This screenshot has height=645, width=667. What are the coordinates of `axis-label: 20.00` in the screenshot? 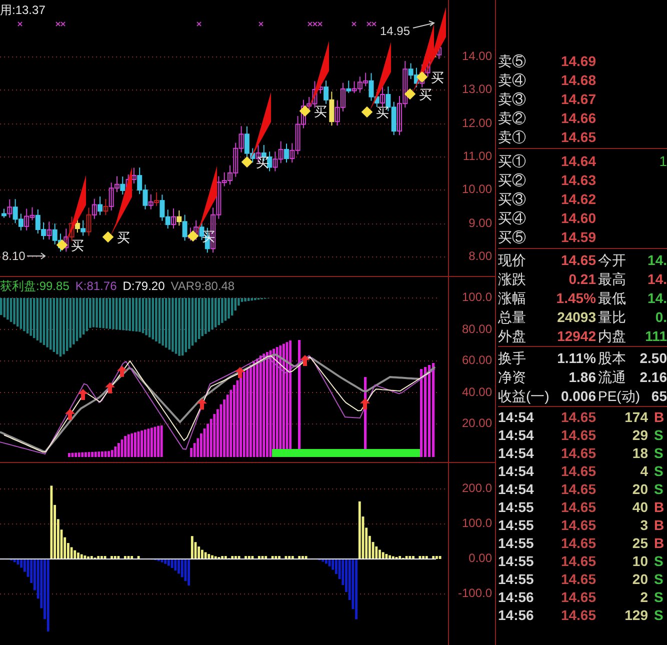 It's located at (477, 423).